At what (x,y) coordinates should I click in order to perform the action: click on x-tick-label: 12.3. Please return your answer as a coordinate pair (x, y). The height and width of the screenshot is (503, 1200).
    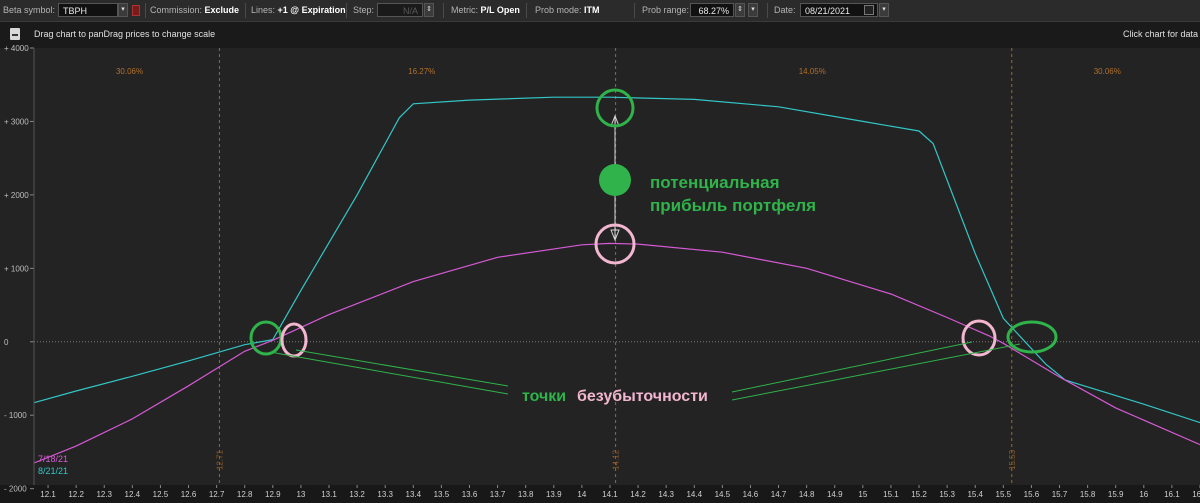
    Looking at the image, I should click on (104, 494).